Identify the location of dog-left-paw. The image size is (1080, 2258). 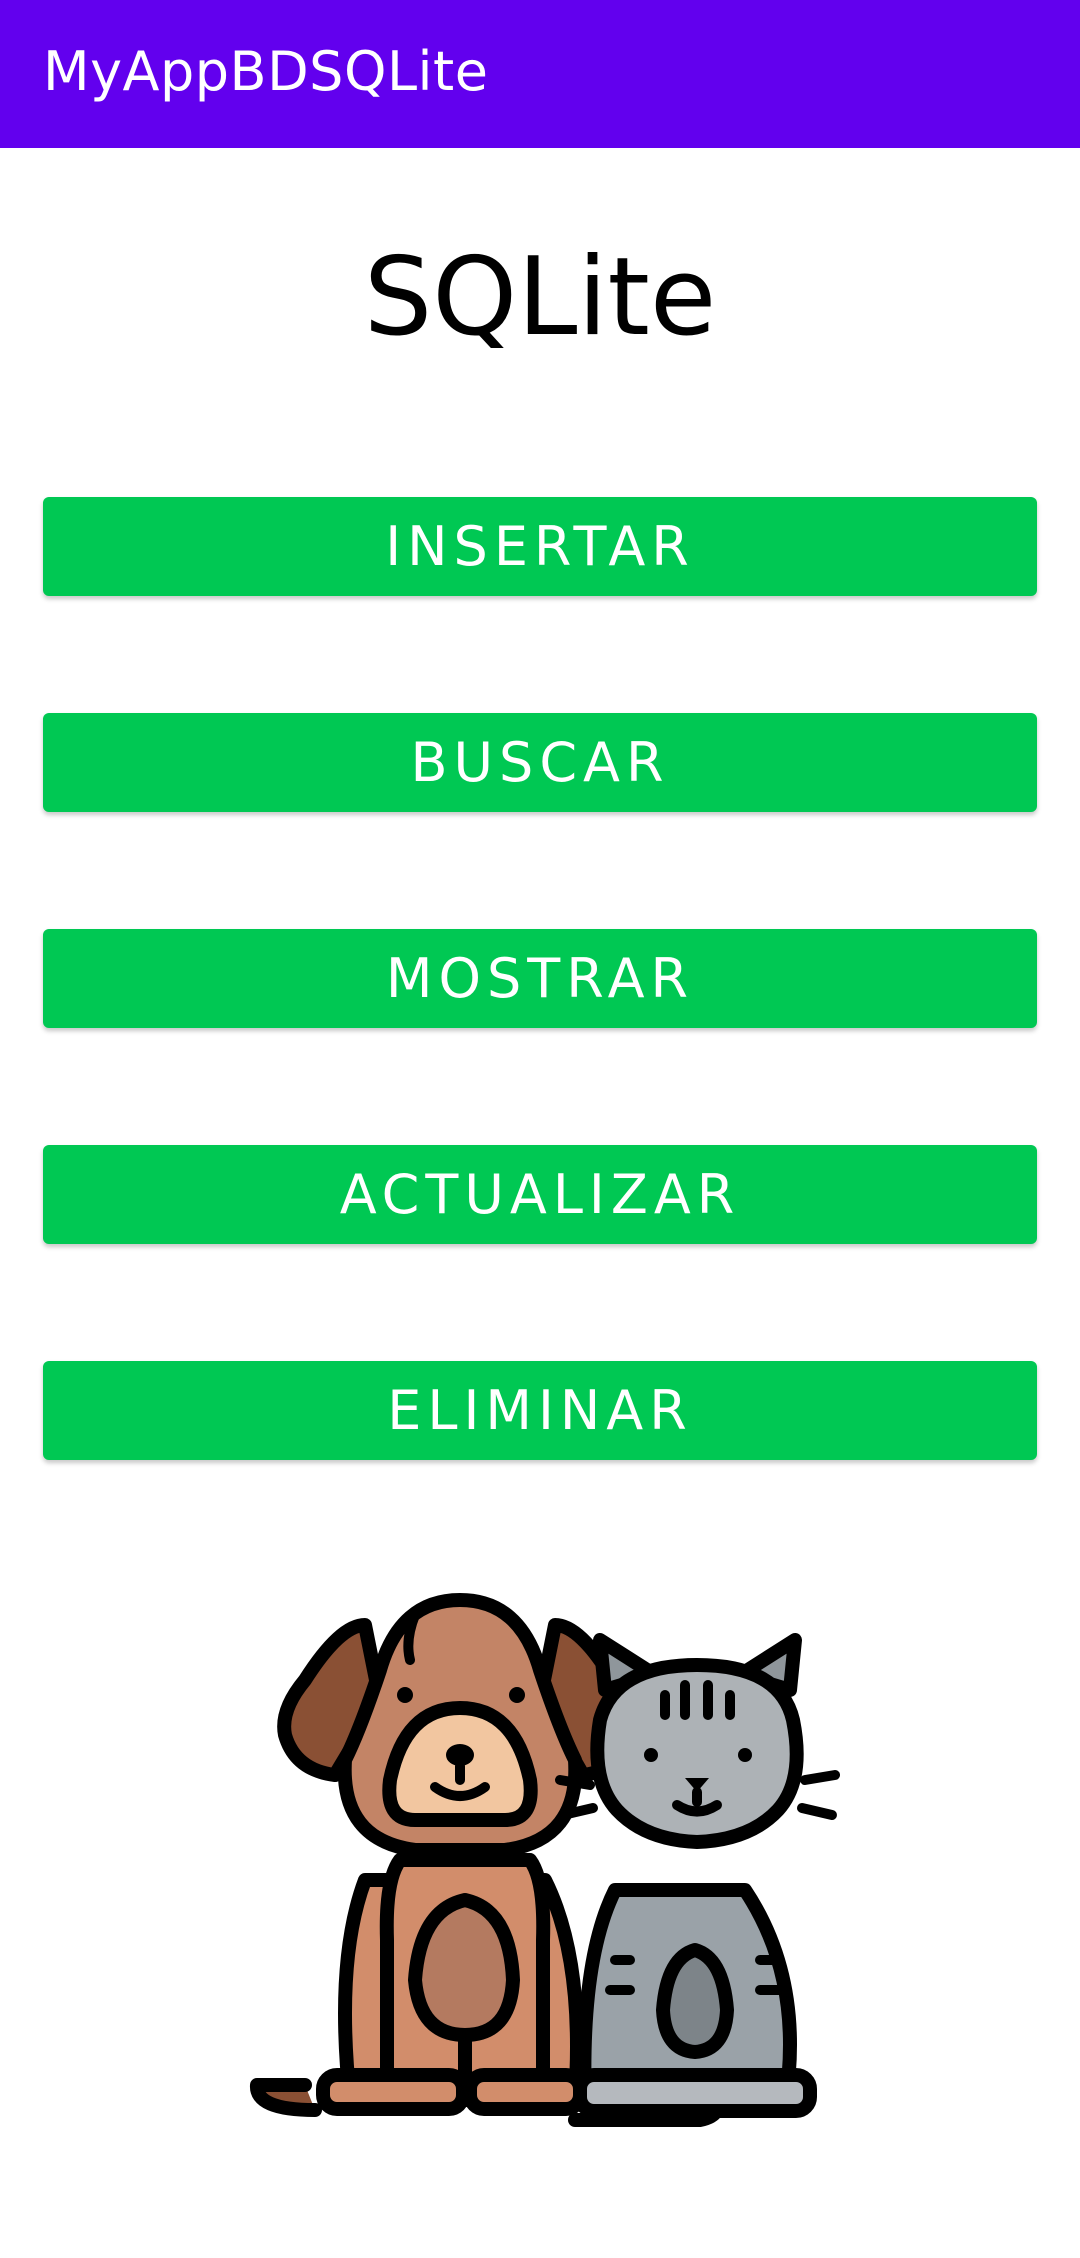
(393, 2092).